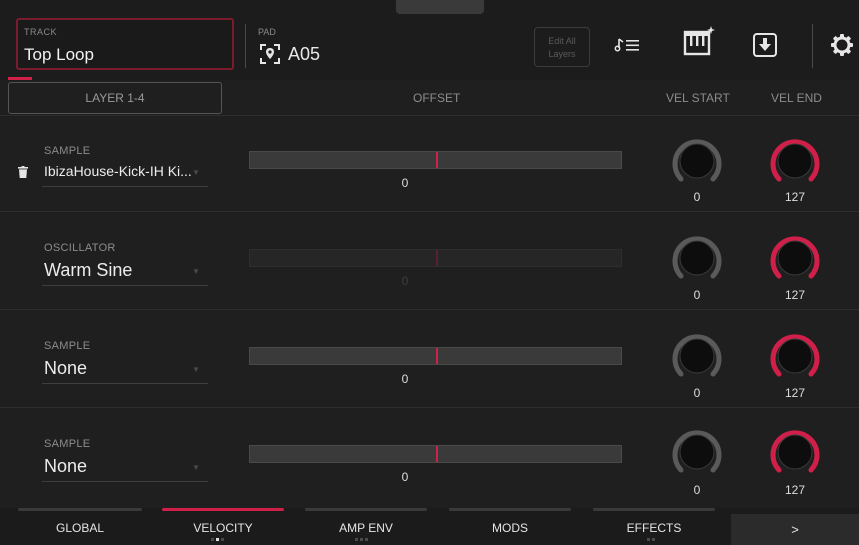  What do you see at coordinates (88, 270) in the screenshot?
I see `layer-source-select: Warm Sine` at bounding box center [88, 270].